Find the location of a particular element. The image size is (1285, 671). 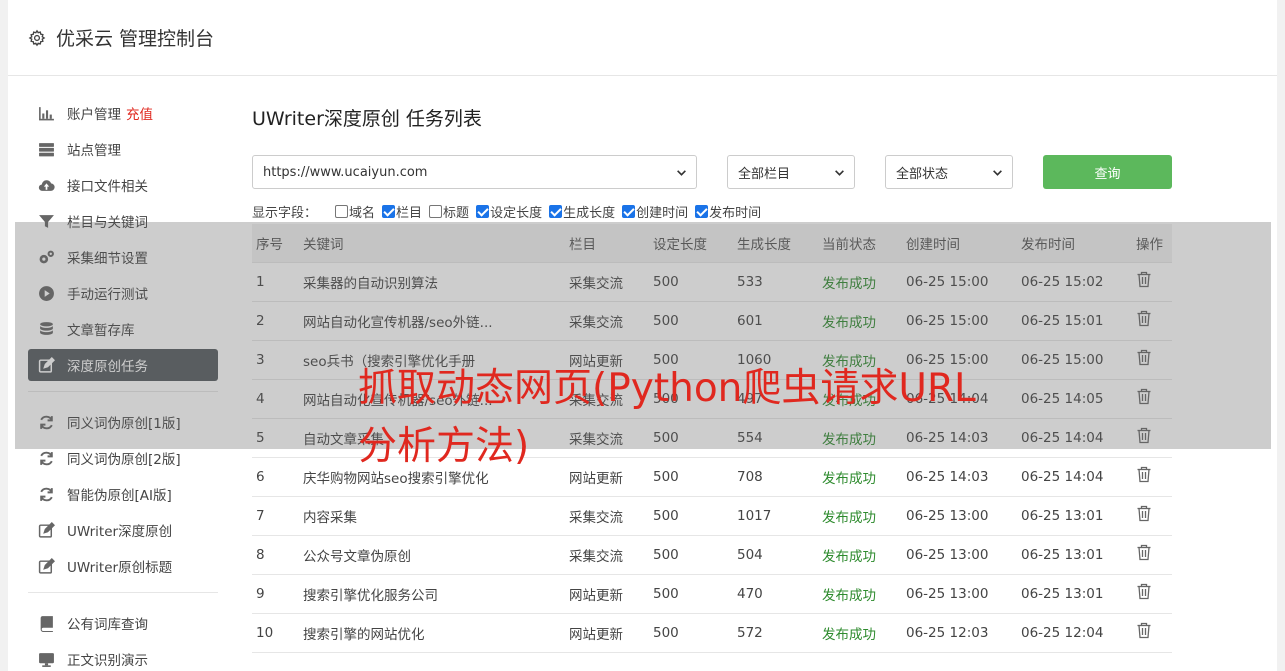

server-icon is located at coordinates (46, 149).